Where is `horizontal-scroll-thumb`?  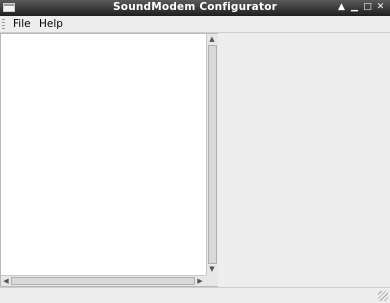
horizontal-scroll-thumb is located at coordinates (103, 281).